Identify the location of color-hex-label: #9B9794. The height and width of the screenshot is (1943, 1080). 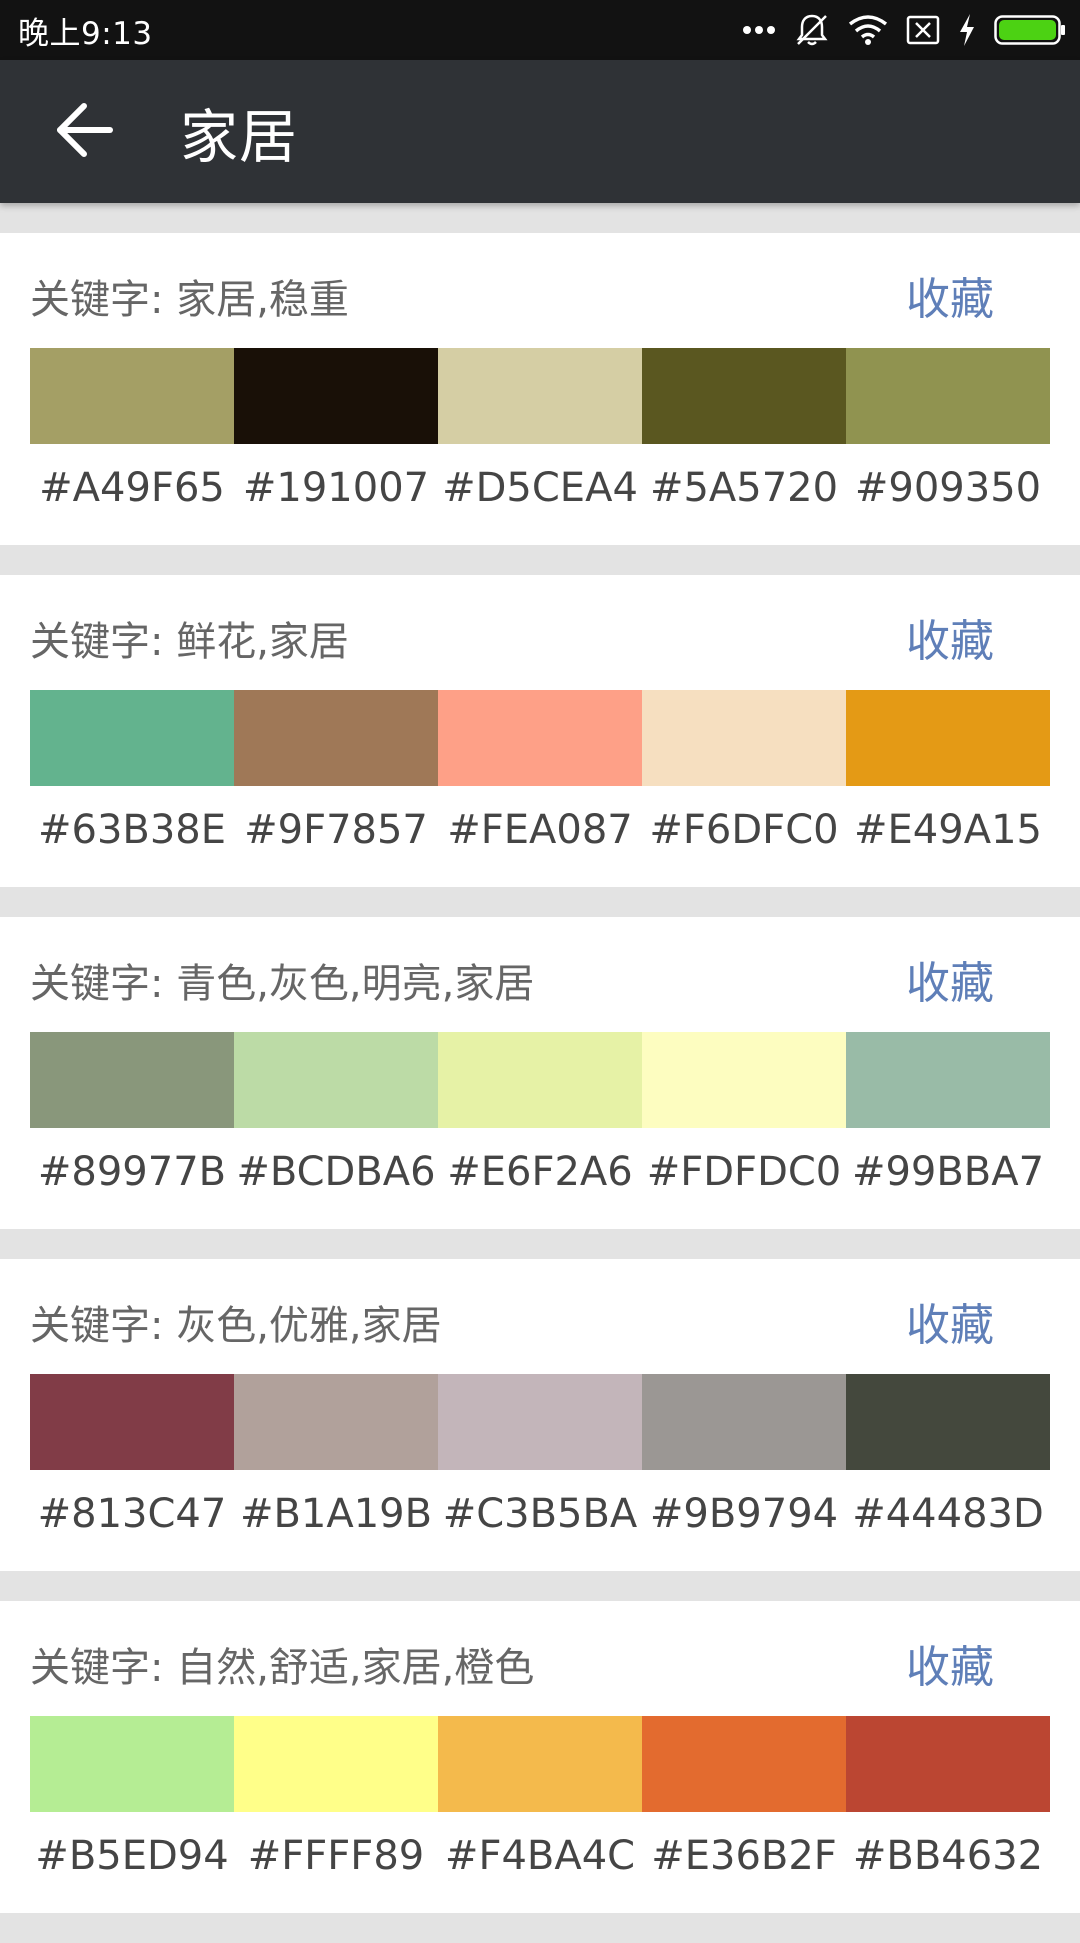
(744, 1514).